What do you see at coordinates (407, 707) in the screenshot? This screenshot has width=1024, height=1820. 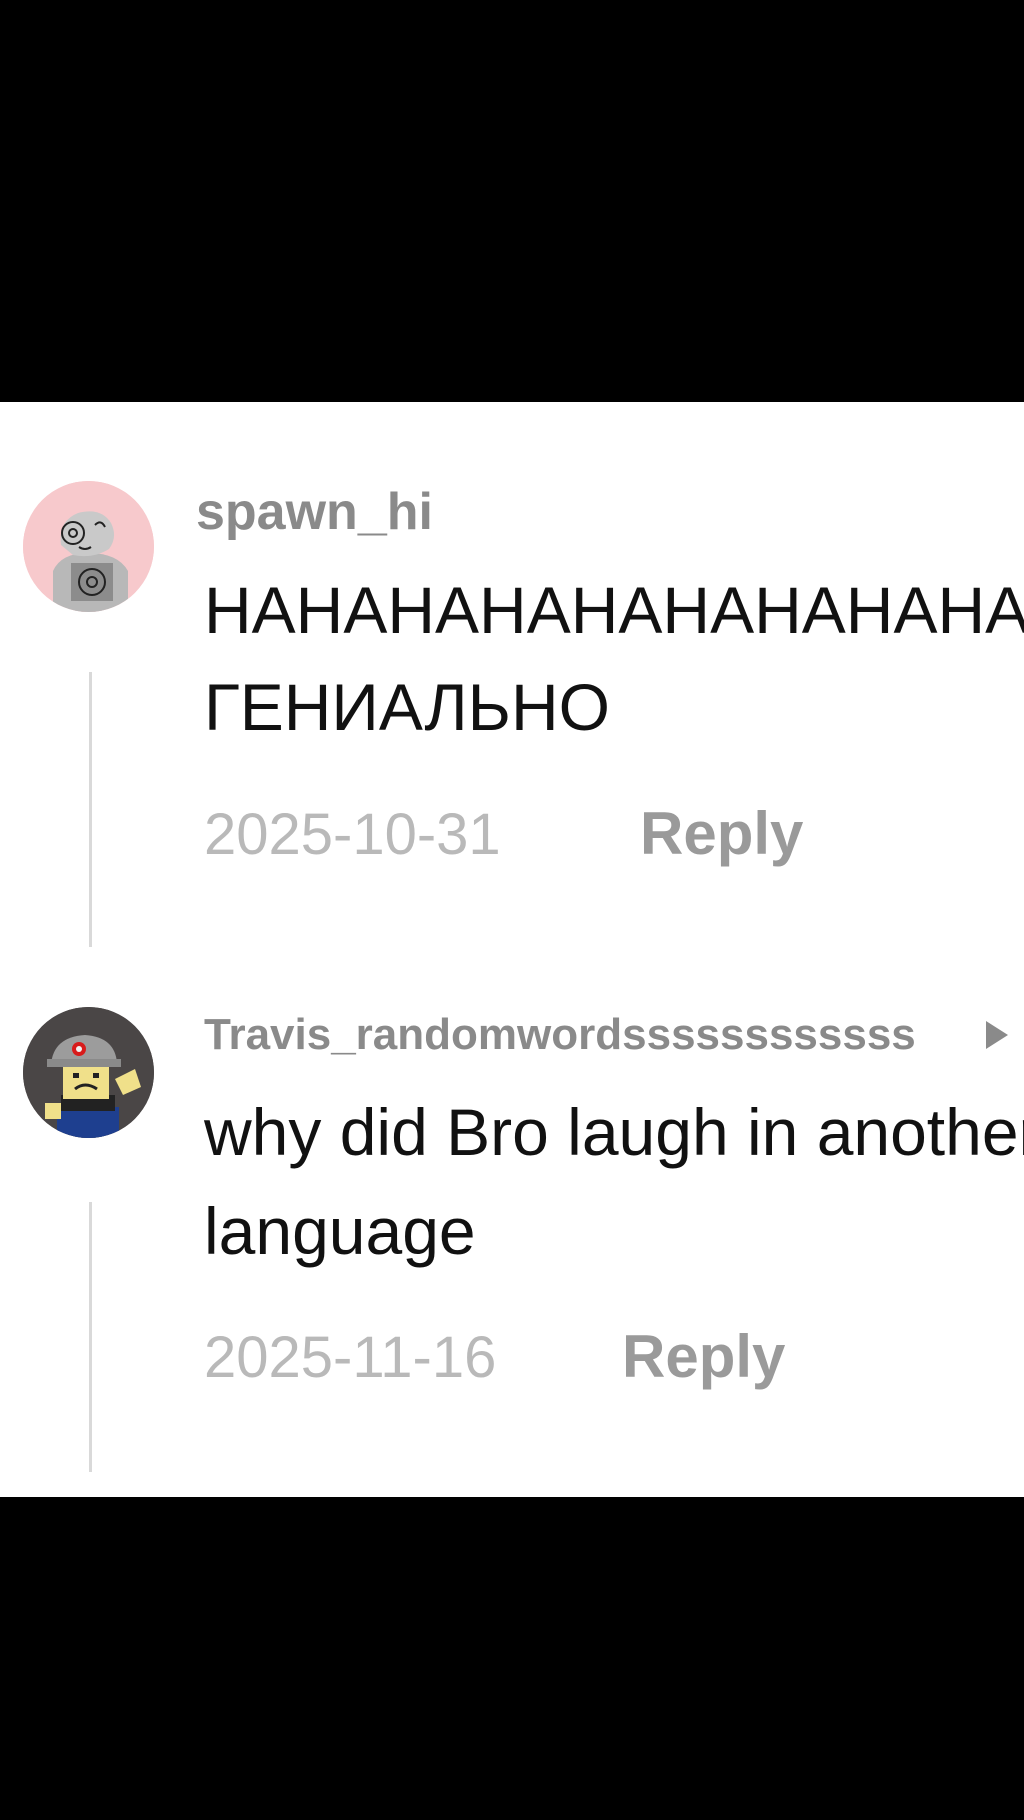 I see `comment-text-line-2: ГЕНИАЛЬНО` at bounding box center [407, 707].